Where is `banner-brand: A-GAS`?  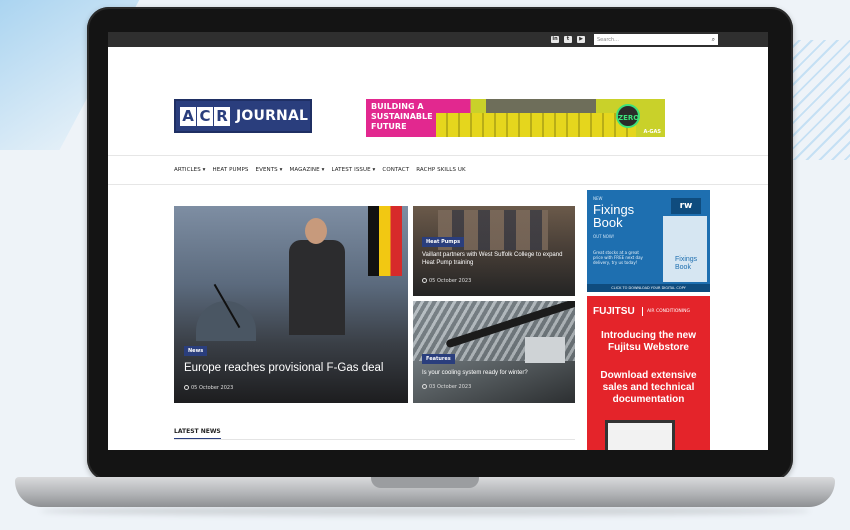 banner-brand: A-GAS is located at coordinates (652, 132).